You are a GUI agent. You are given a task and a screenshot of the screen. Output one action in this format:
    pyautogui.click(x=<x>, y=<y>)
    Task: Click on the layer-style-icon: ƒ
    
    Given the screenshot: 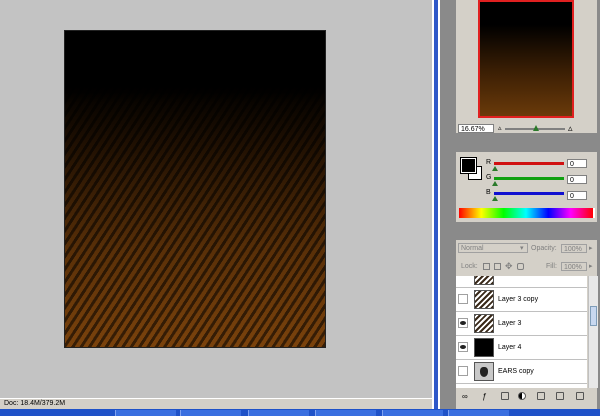 What is the action you would take?
    pyautogui.click(x=486, y=396)
    